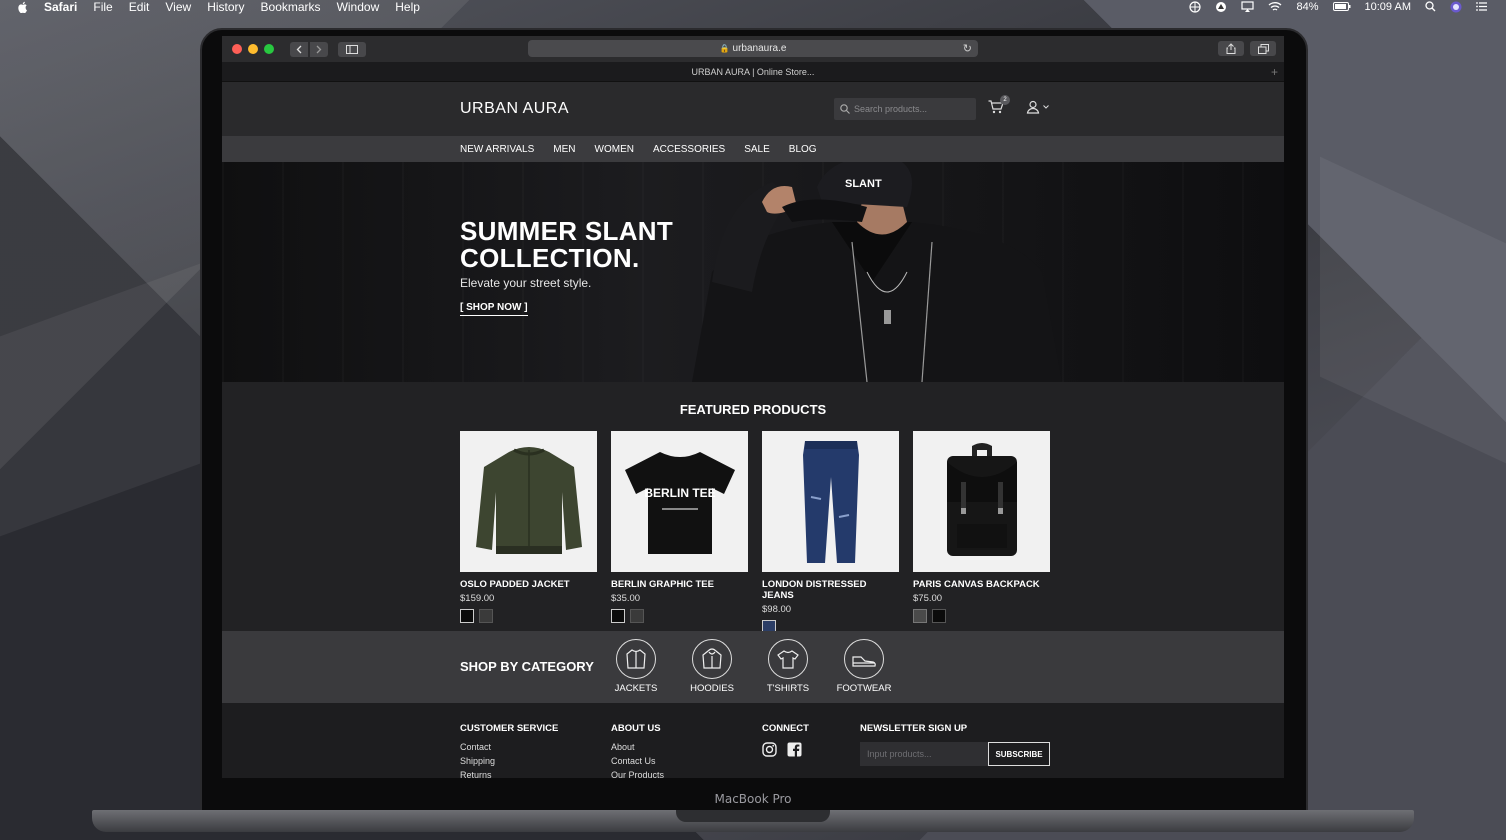 The width and height of the screenshot is (1506, 840). Describe the element at coordinates (102, 7) in the screenshot. I see `menu-file: File` at that location.